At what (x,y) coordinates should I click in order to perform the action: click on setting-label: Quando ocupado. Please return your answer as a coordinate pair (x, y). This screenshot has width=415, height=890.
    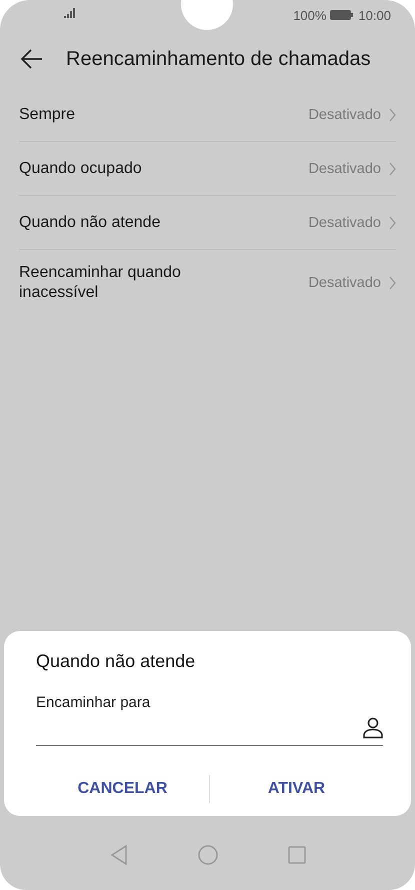
    Looking at the image, I should click on (81, 168).